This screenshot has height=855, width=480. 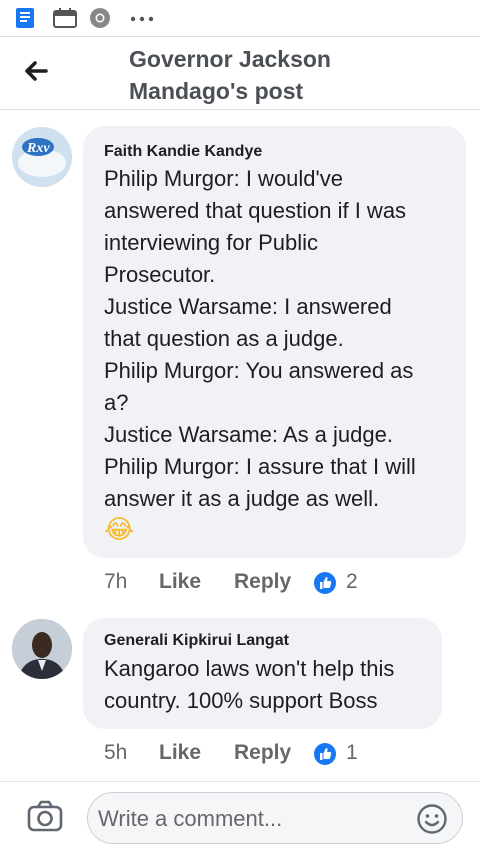 What do you see at coordinates (119, 530) in the screenshot?
I see `laughing-emoji: 😂` at bounding box center [119, 530].